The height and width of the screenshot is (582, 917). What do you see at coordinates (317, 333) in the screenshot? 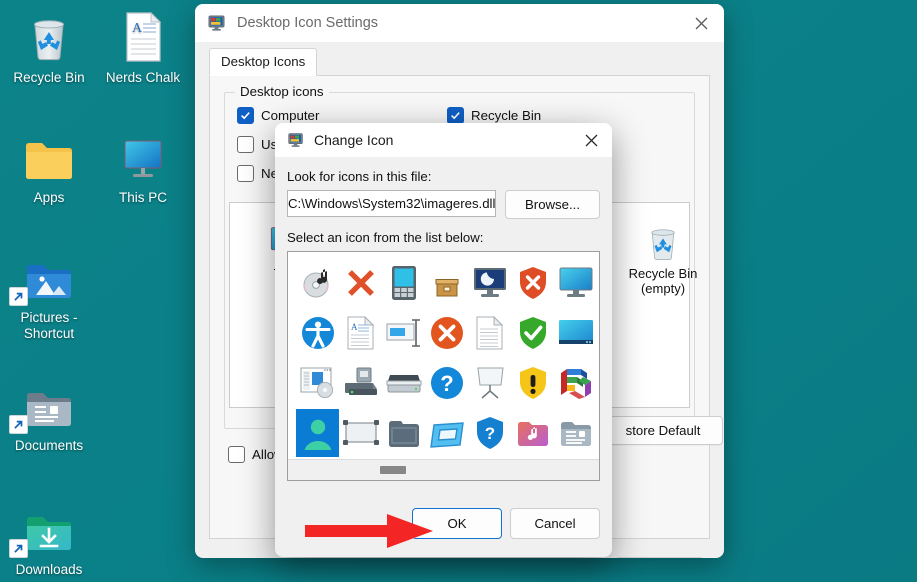
I see `accessibility-icon` at bounding box center [317, 333].